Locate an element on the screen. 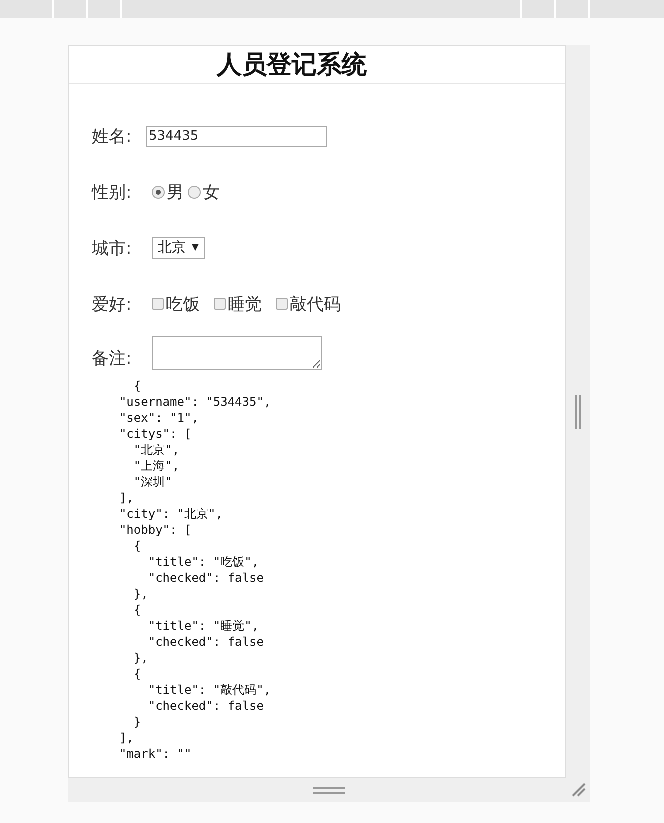  radio-label: 女 is located at coordinates (211, 193).